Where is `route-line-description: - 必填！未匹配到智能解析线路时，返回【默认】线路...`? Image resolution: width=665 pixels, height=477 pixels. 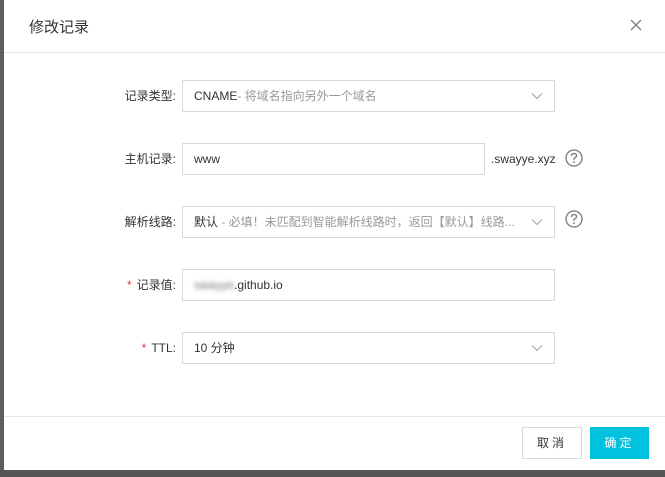
route-line-description: - 必填！未匹配到智能解析线路时，返回【默认】线路... is located at coordinates (366, 222).